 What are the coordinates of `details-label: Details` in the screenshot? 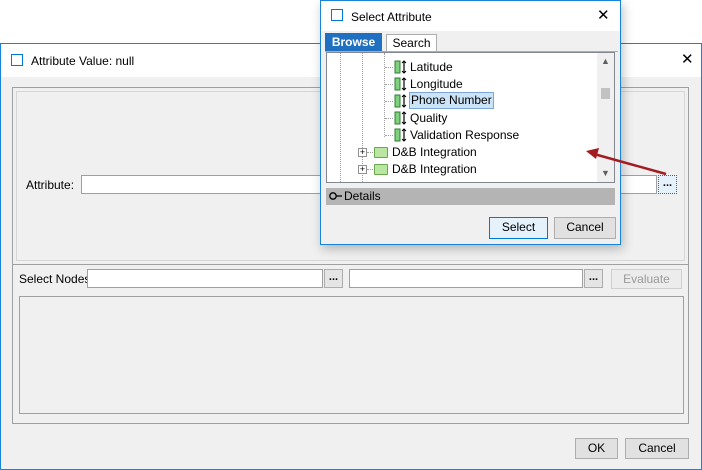 It's located at (362, 196).